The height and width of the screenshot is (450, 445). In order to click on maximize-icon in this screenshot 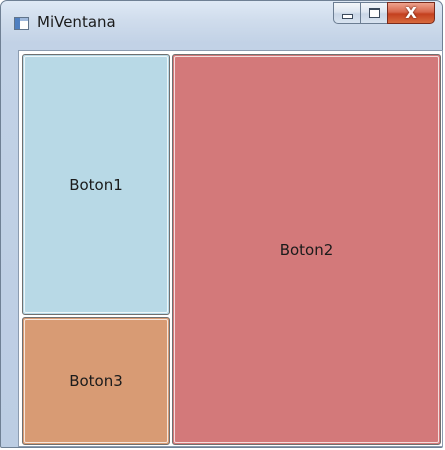, I will do `click(374, 13)`.